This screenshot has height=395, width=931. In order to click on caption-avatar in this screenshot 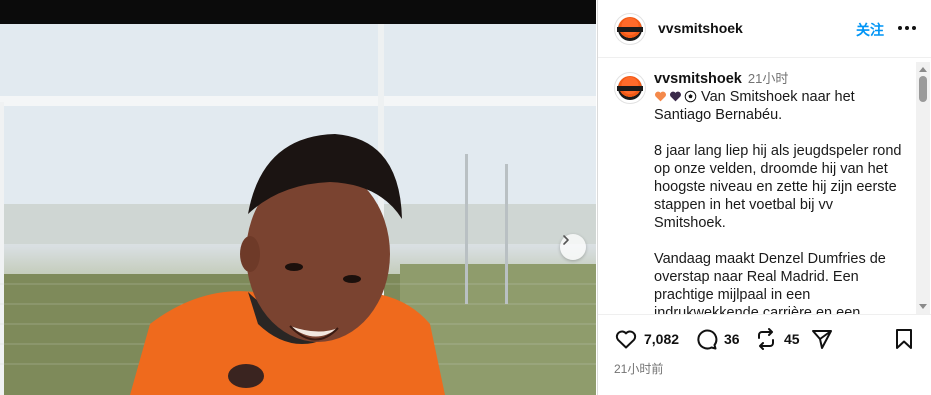, I will do `click(630, 88)`.